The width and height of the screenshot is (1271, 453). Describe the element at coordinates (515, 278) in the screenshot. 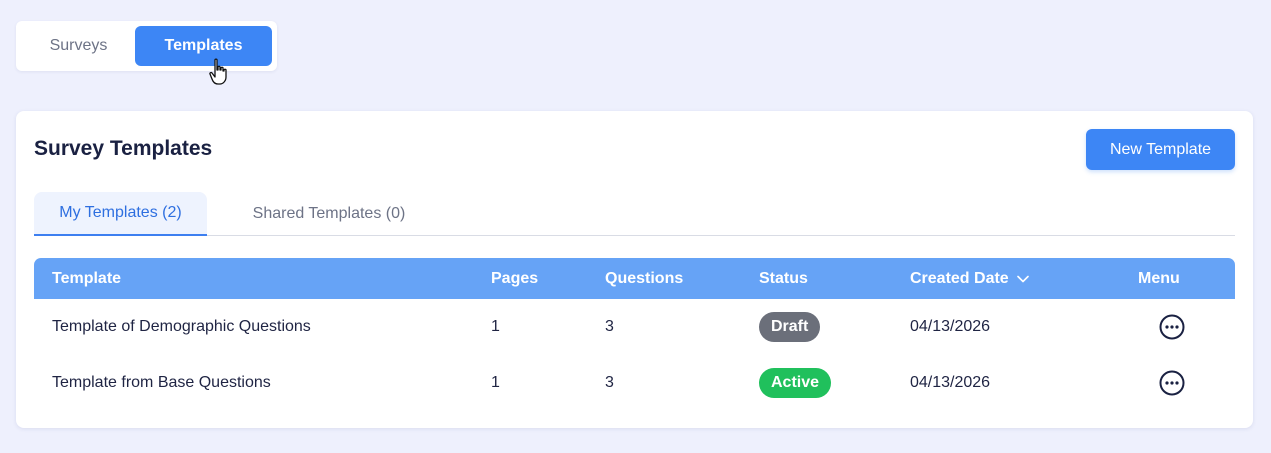

I see `header-pages: Pages` at that location.